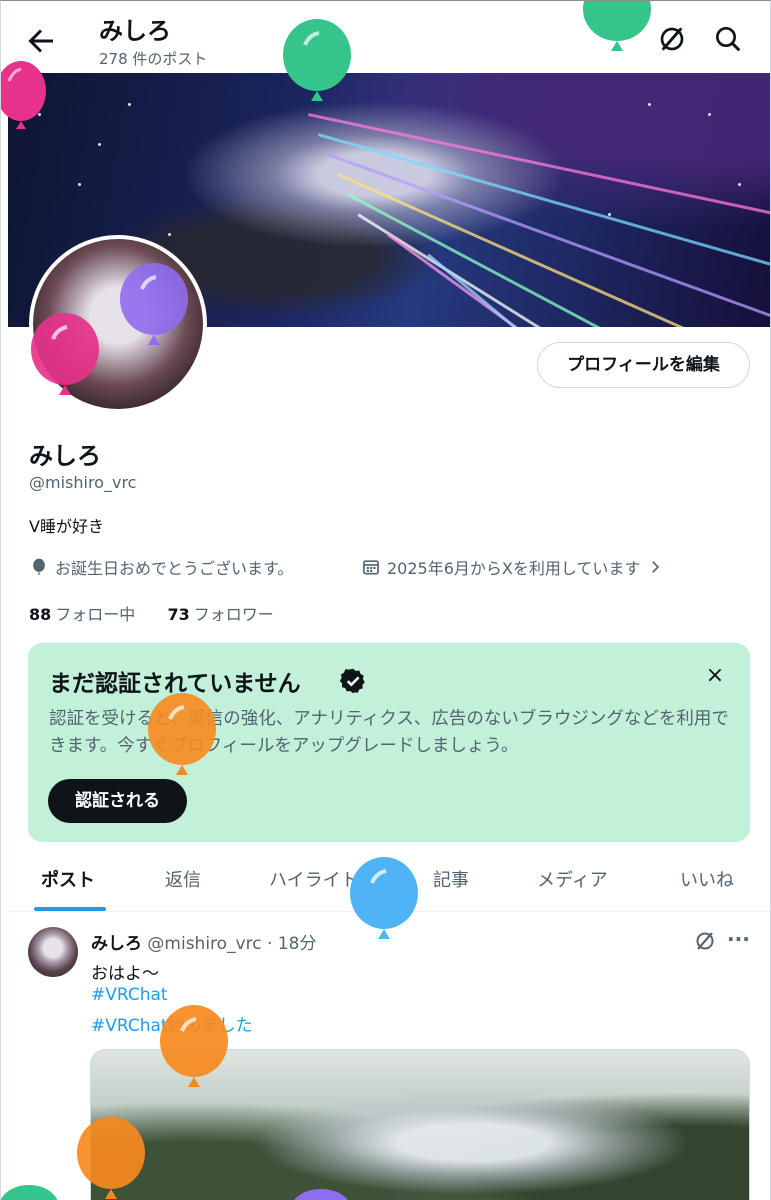 This screenshot has height=1200, width=771. I want to click on tab-highlights: ハイライト, so click(314, 879).